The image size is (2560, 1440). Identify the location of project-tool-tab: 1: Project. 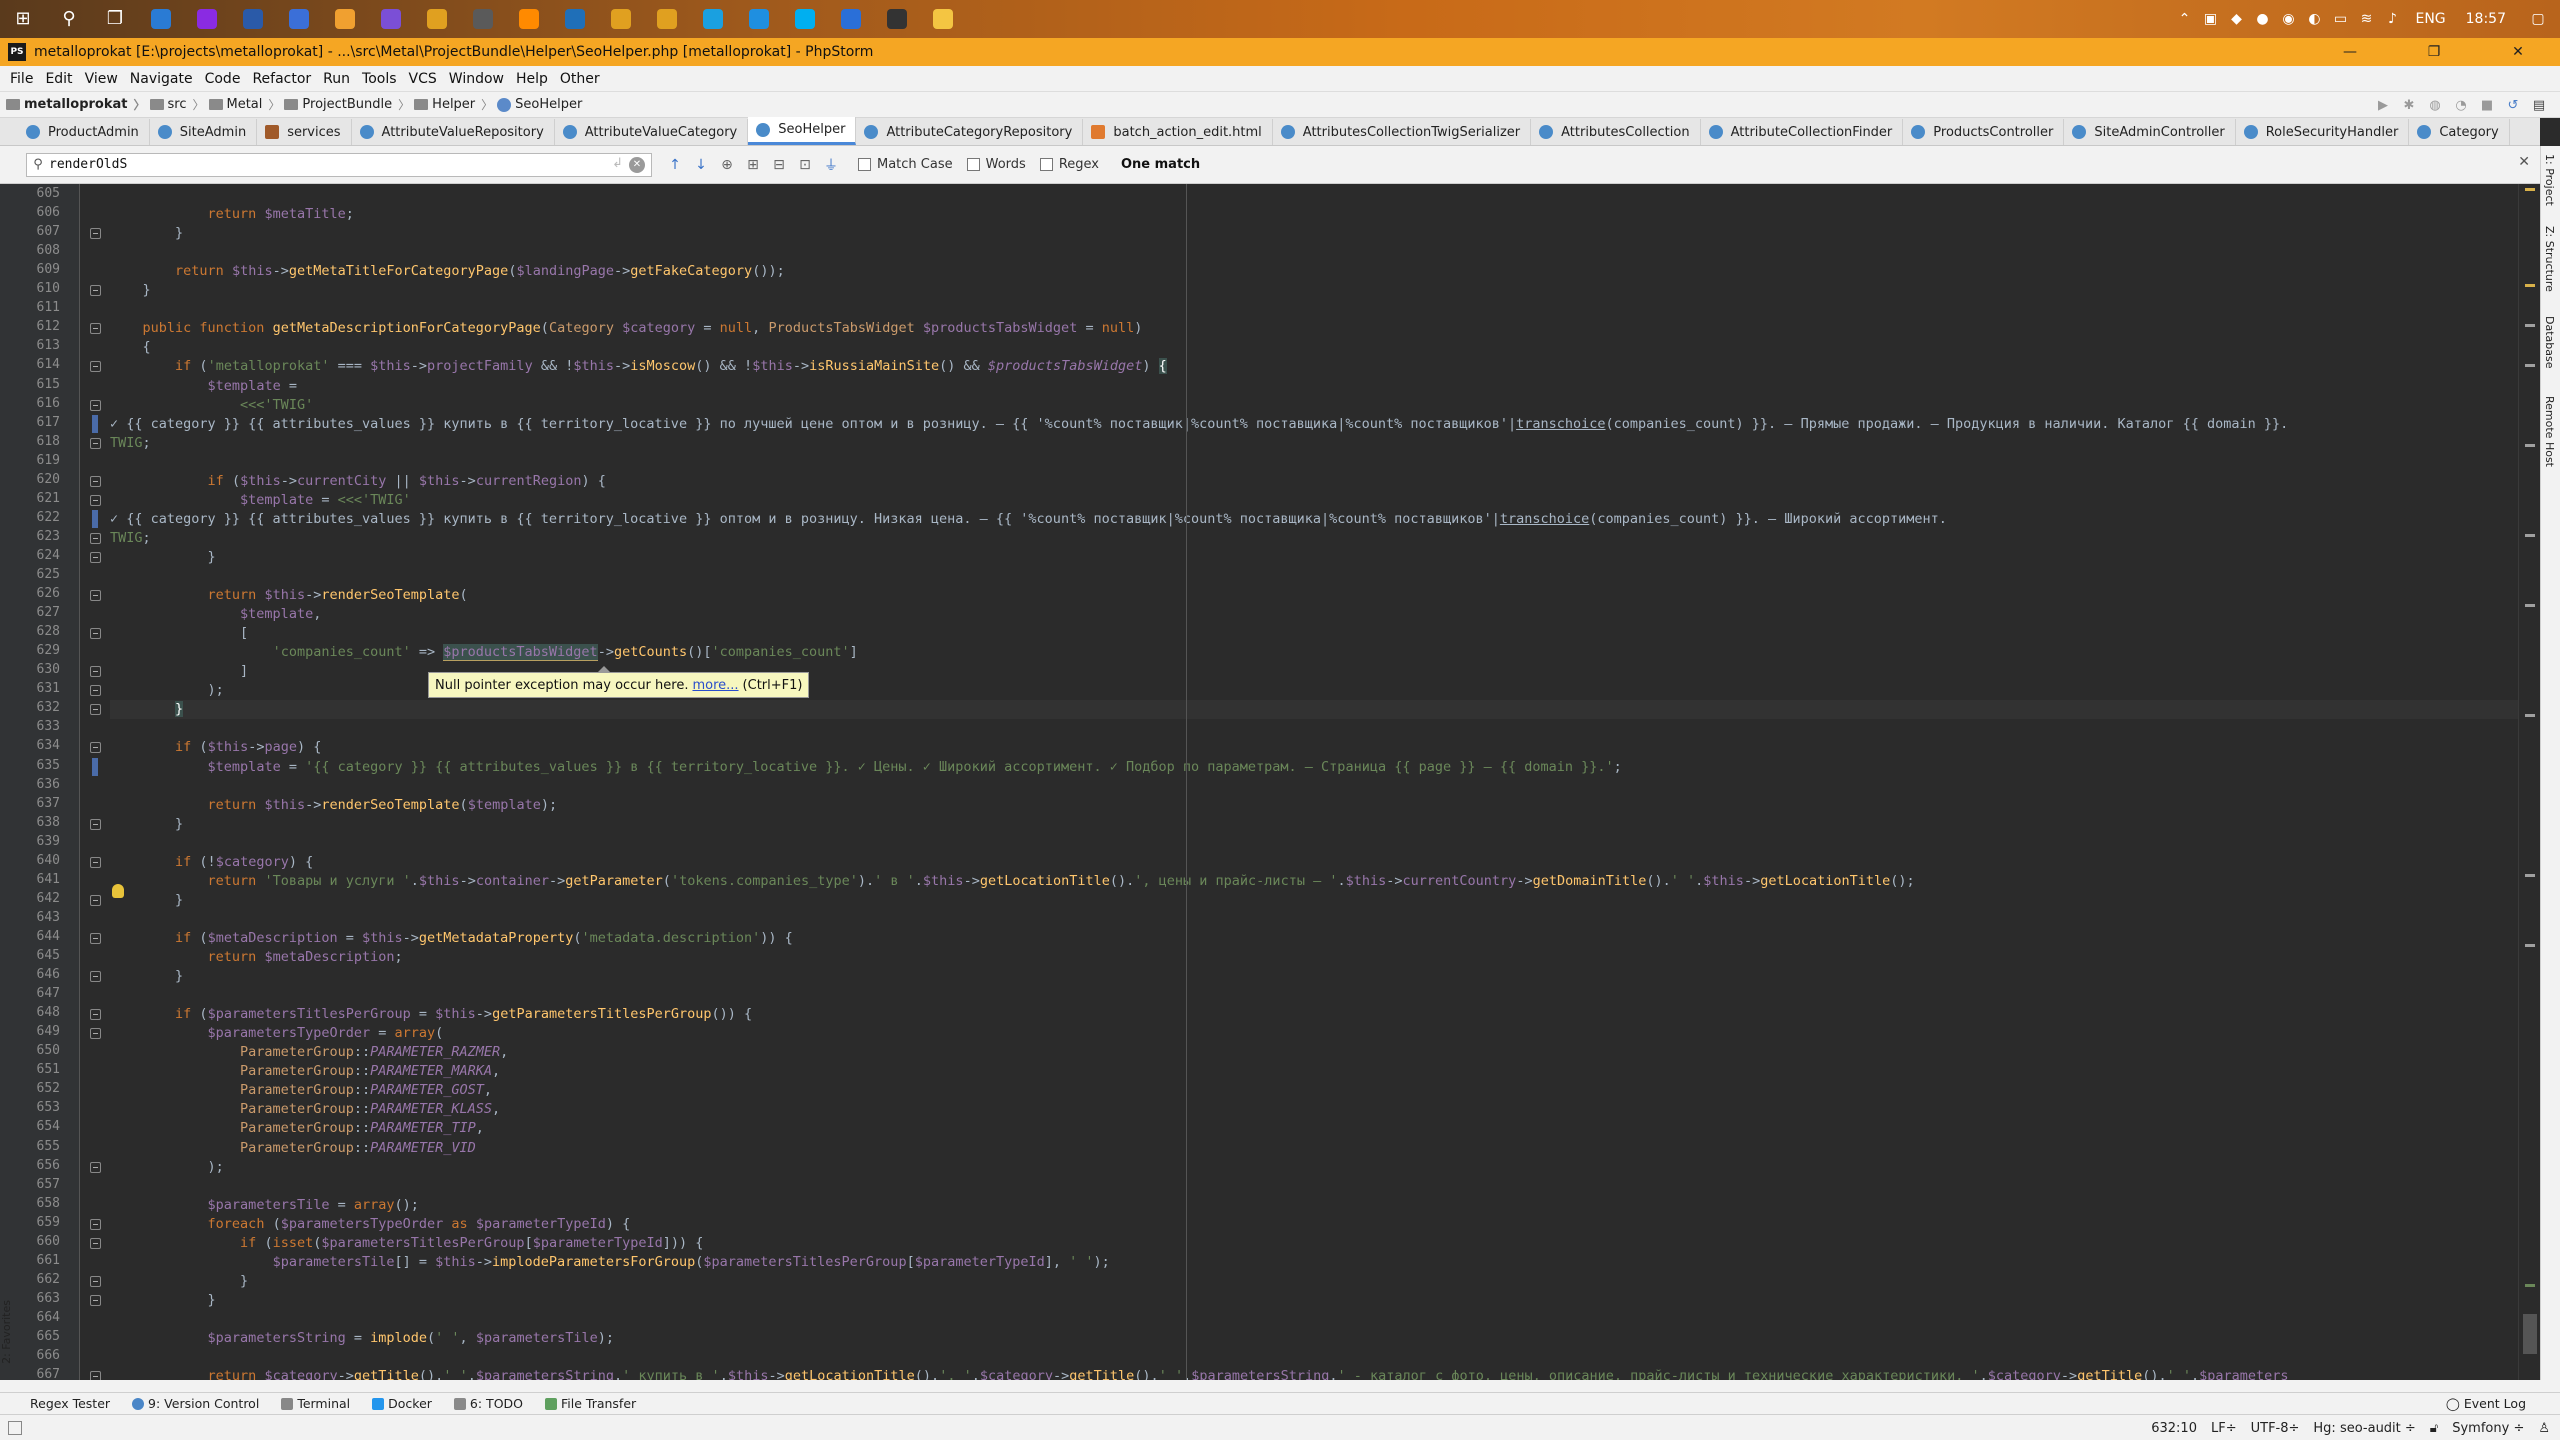
(2549, 180).